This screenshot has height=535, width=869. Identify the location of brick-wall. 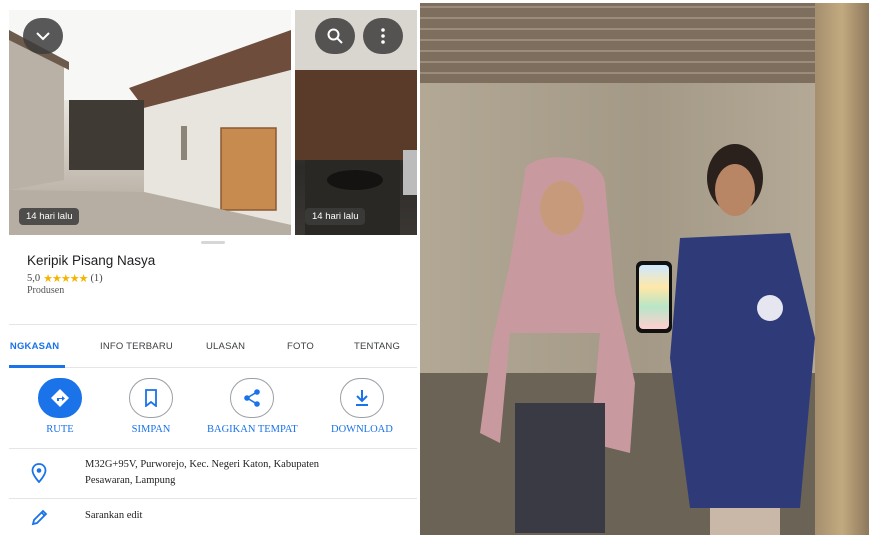
(644, 43).